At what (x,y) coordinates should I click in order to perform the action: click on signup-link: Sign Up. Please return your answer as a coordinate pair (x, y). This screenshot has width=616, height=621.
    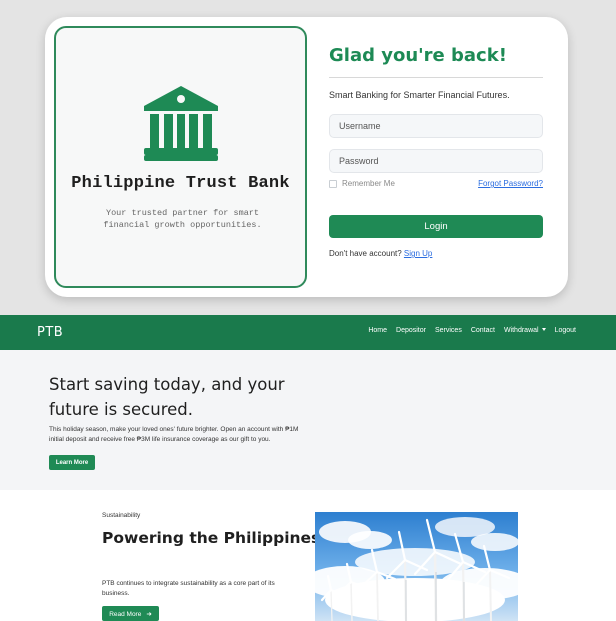
    Looking at the image, I should click on (418, 253).